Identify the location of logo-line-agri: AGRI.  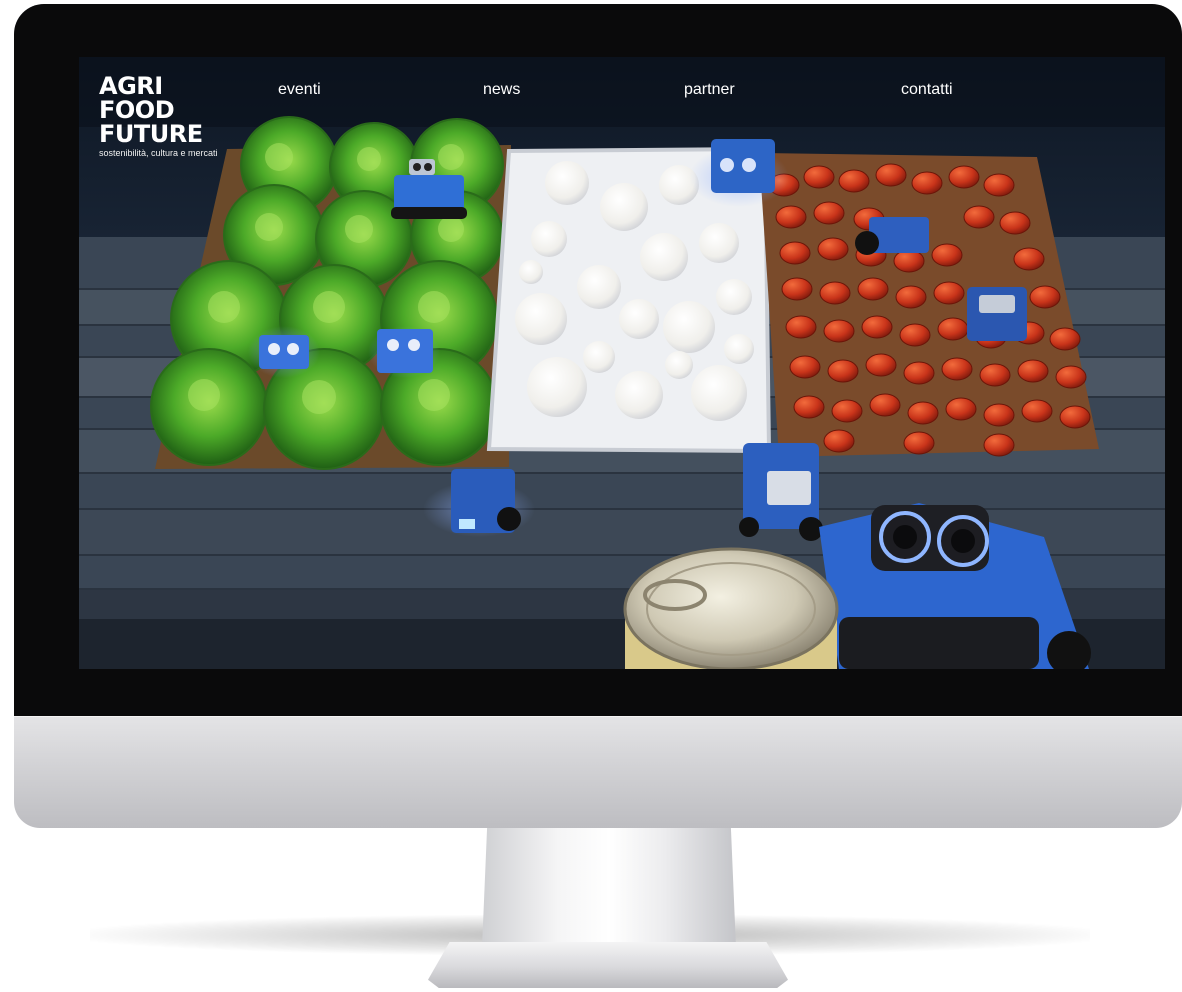
(131, 86).